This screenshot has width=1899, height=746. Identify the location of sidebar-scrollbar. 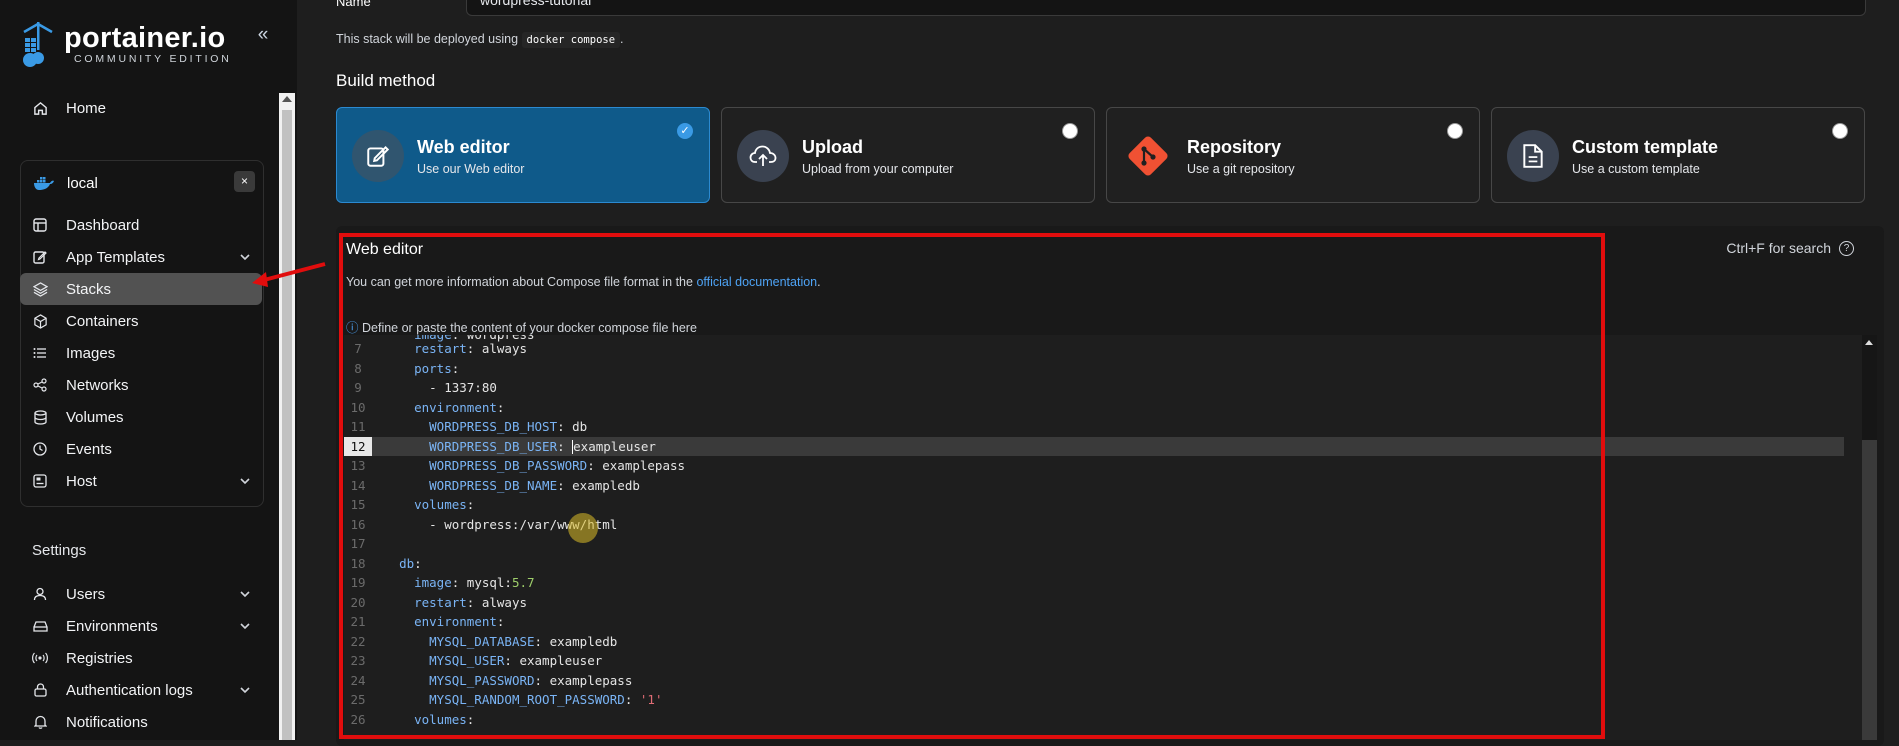
(287, 416).